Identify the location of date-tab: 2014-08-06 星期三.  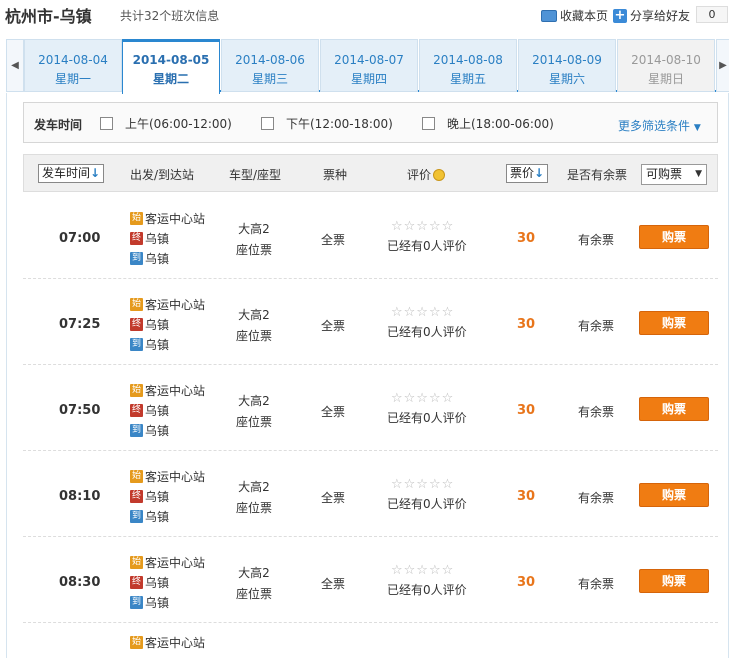
(270, 65).